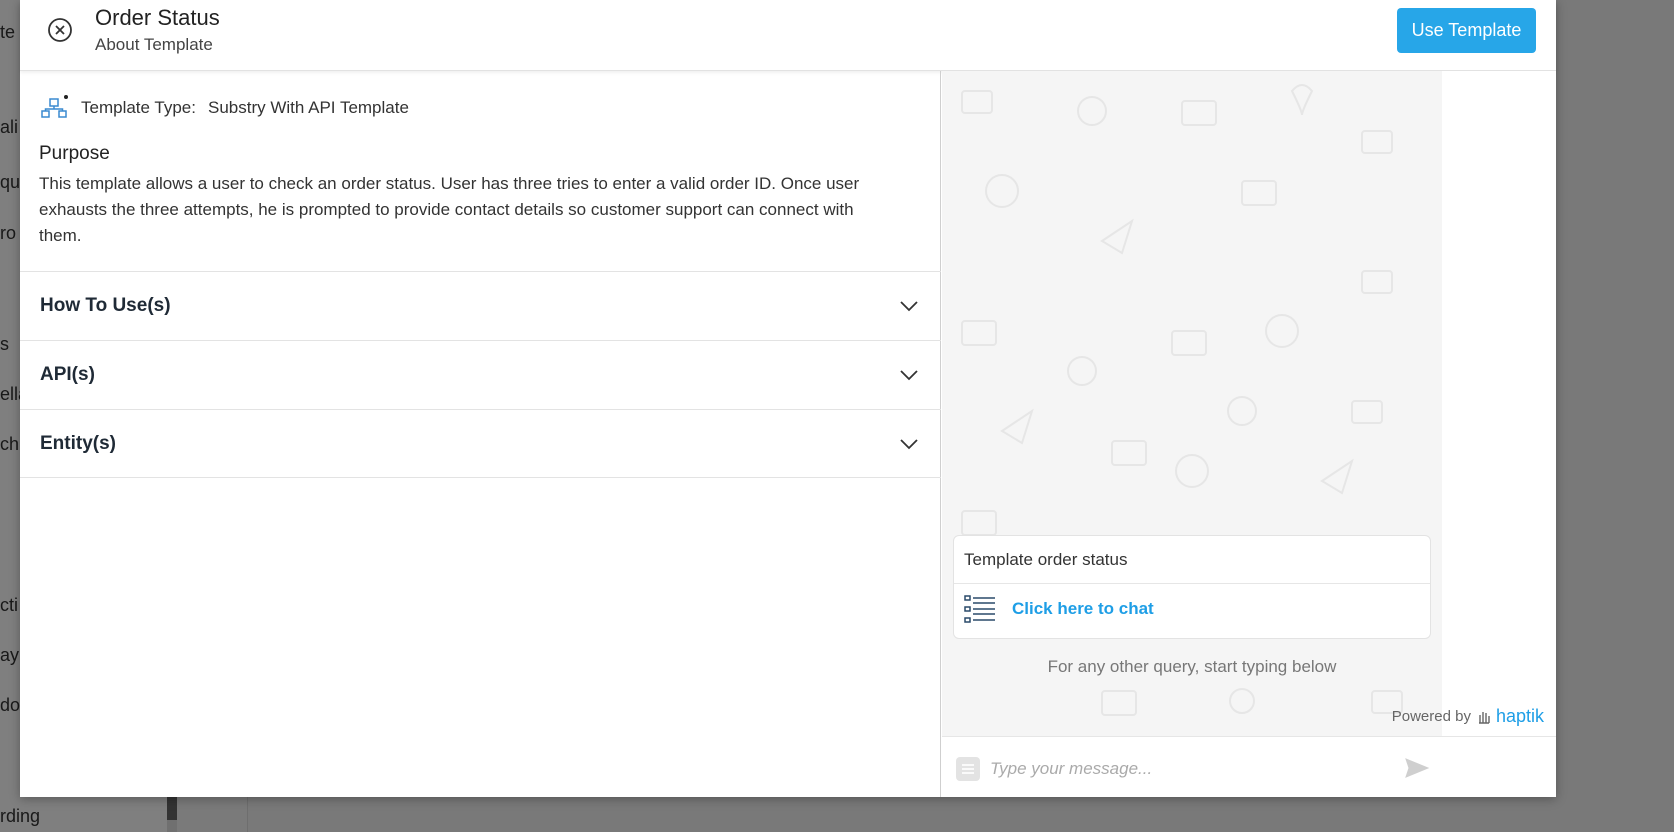 The height and width of the screenshot is (832, 1674). I want to click on click-to-chat-link: Click here to chat, so click(1059, 609).